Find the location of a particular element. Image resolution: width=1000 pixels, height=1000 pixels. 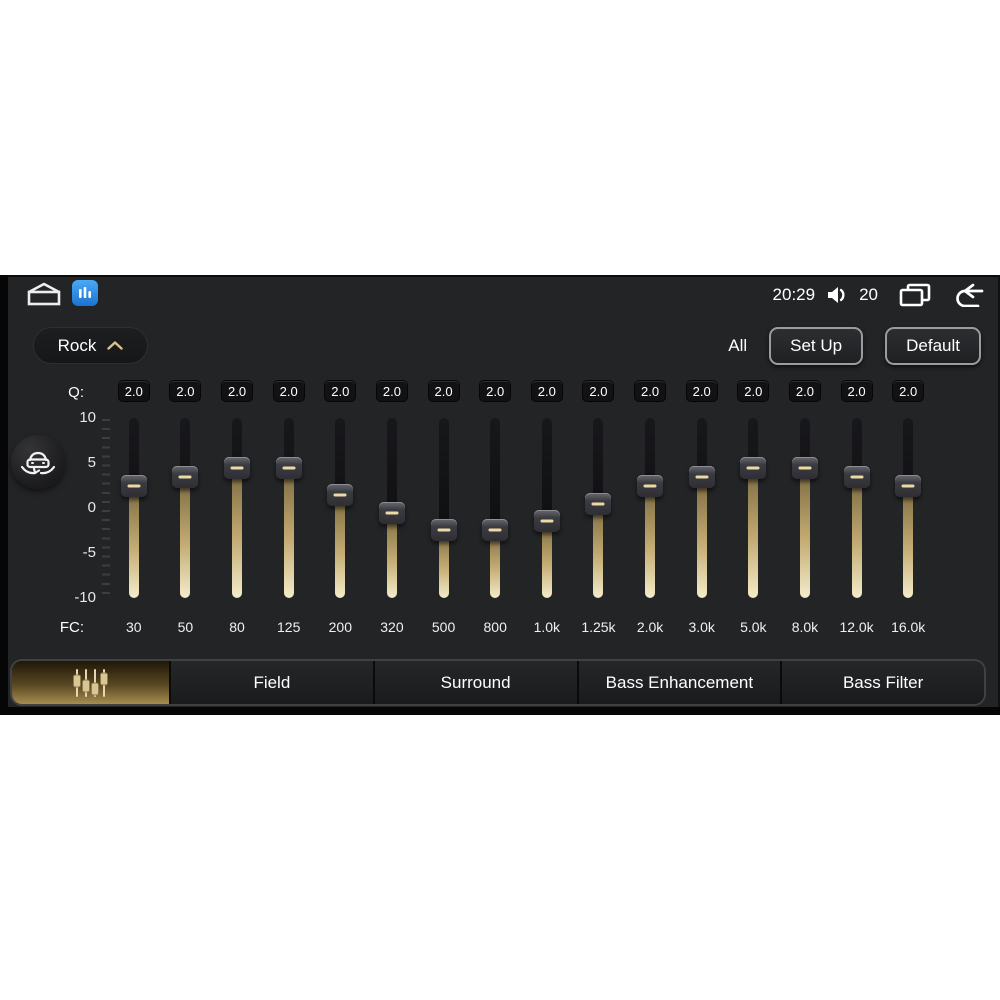

default-button: Default is located at coordinates (933, 346).